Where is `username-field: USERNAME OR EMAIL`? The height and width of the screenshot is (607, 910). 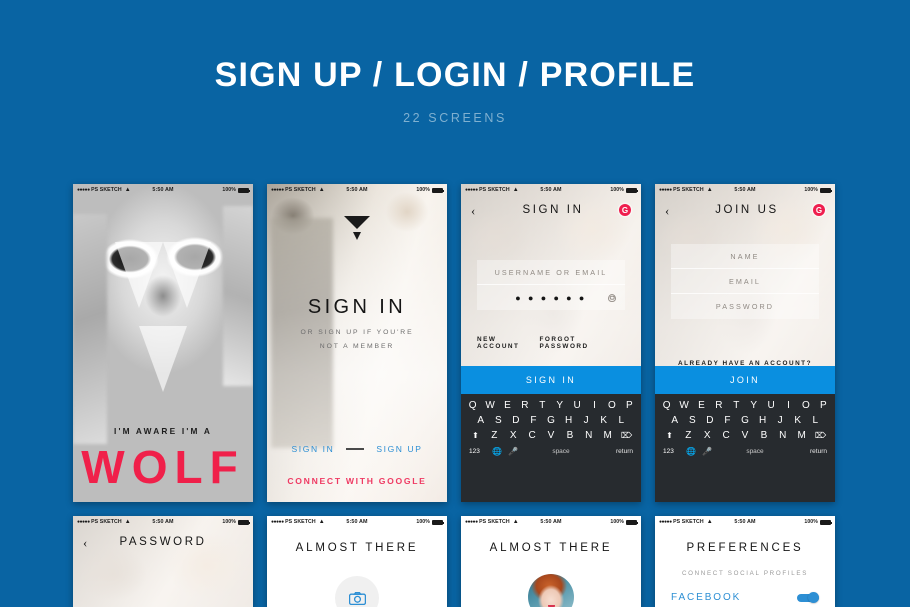
username-field: USERNAME OR EMAIL is located at coordinates (551, 272).